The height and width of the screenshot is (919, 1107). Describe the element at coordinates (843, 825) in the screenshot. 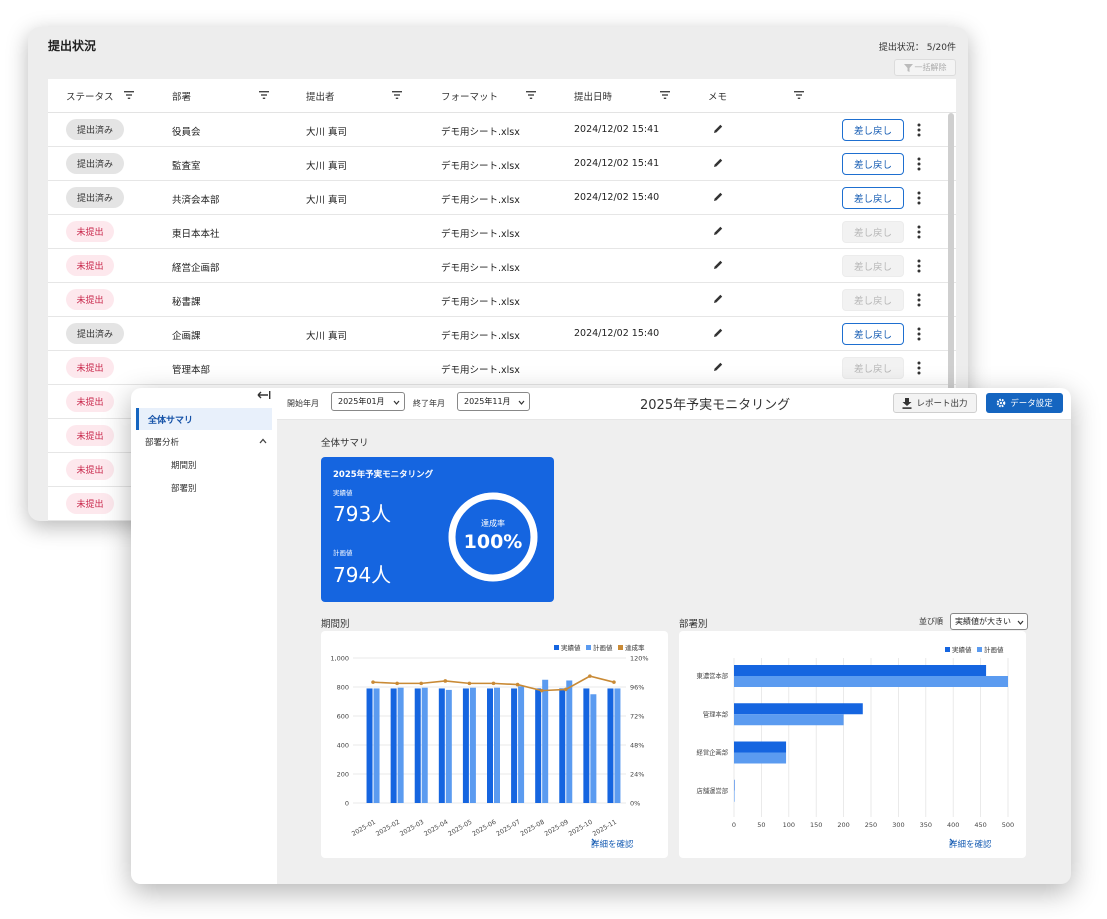

I see `x-tick-label: 200` at that location.